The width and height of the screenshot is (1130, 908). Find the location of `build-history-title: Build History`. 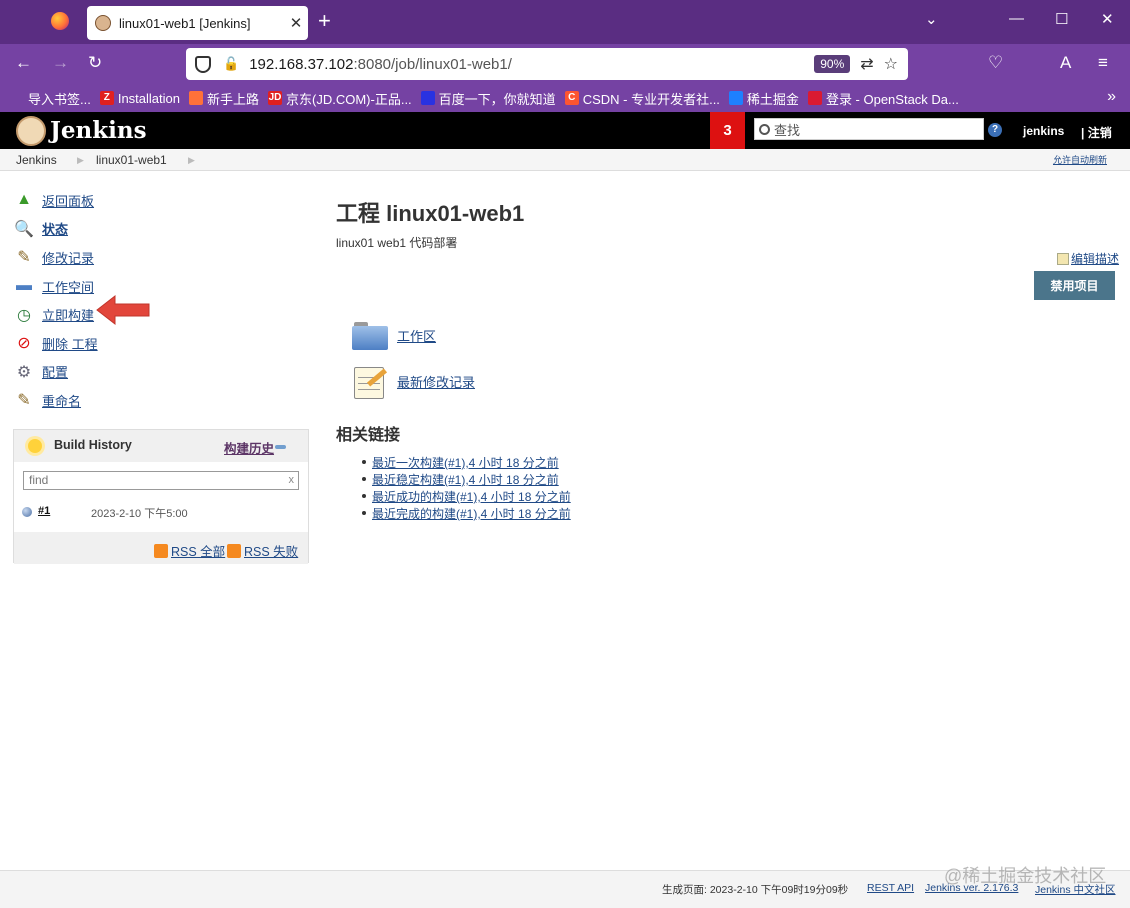

build-history-title: Build History is located at coordinates (93, 445).